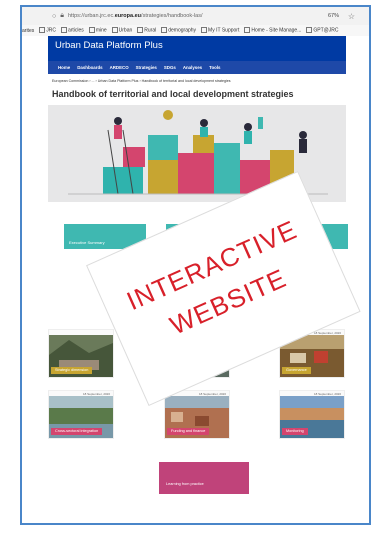  Describe the element at coordinates (295, 431) in the screenshot. I see `tile-label: Monitoring` at that location.